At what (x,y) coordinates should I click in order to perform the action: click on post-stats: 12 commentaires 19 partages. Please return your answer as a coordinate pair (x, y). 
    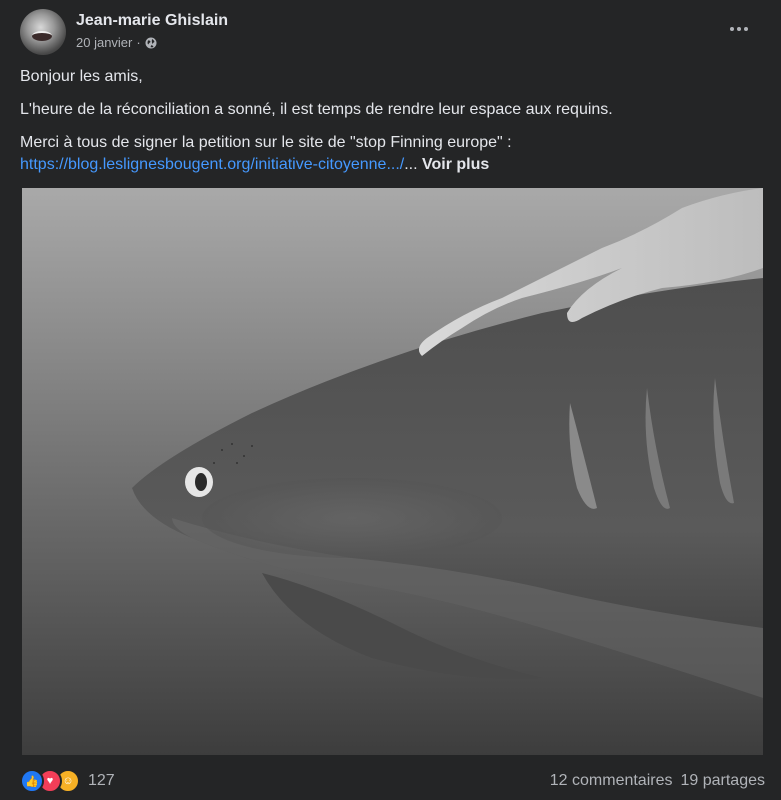
    Looking at the image, I should click on (657, 781).